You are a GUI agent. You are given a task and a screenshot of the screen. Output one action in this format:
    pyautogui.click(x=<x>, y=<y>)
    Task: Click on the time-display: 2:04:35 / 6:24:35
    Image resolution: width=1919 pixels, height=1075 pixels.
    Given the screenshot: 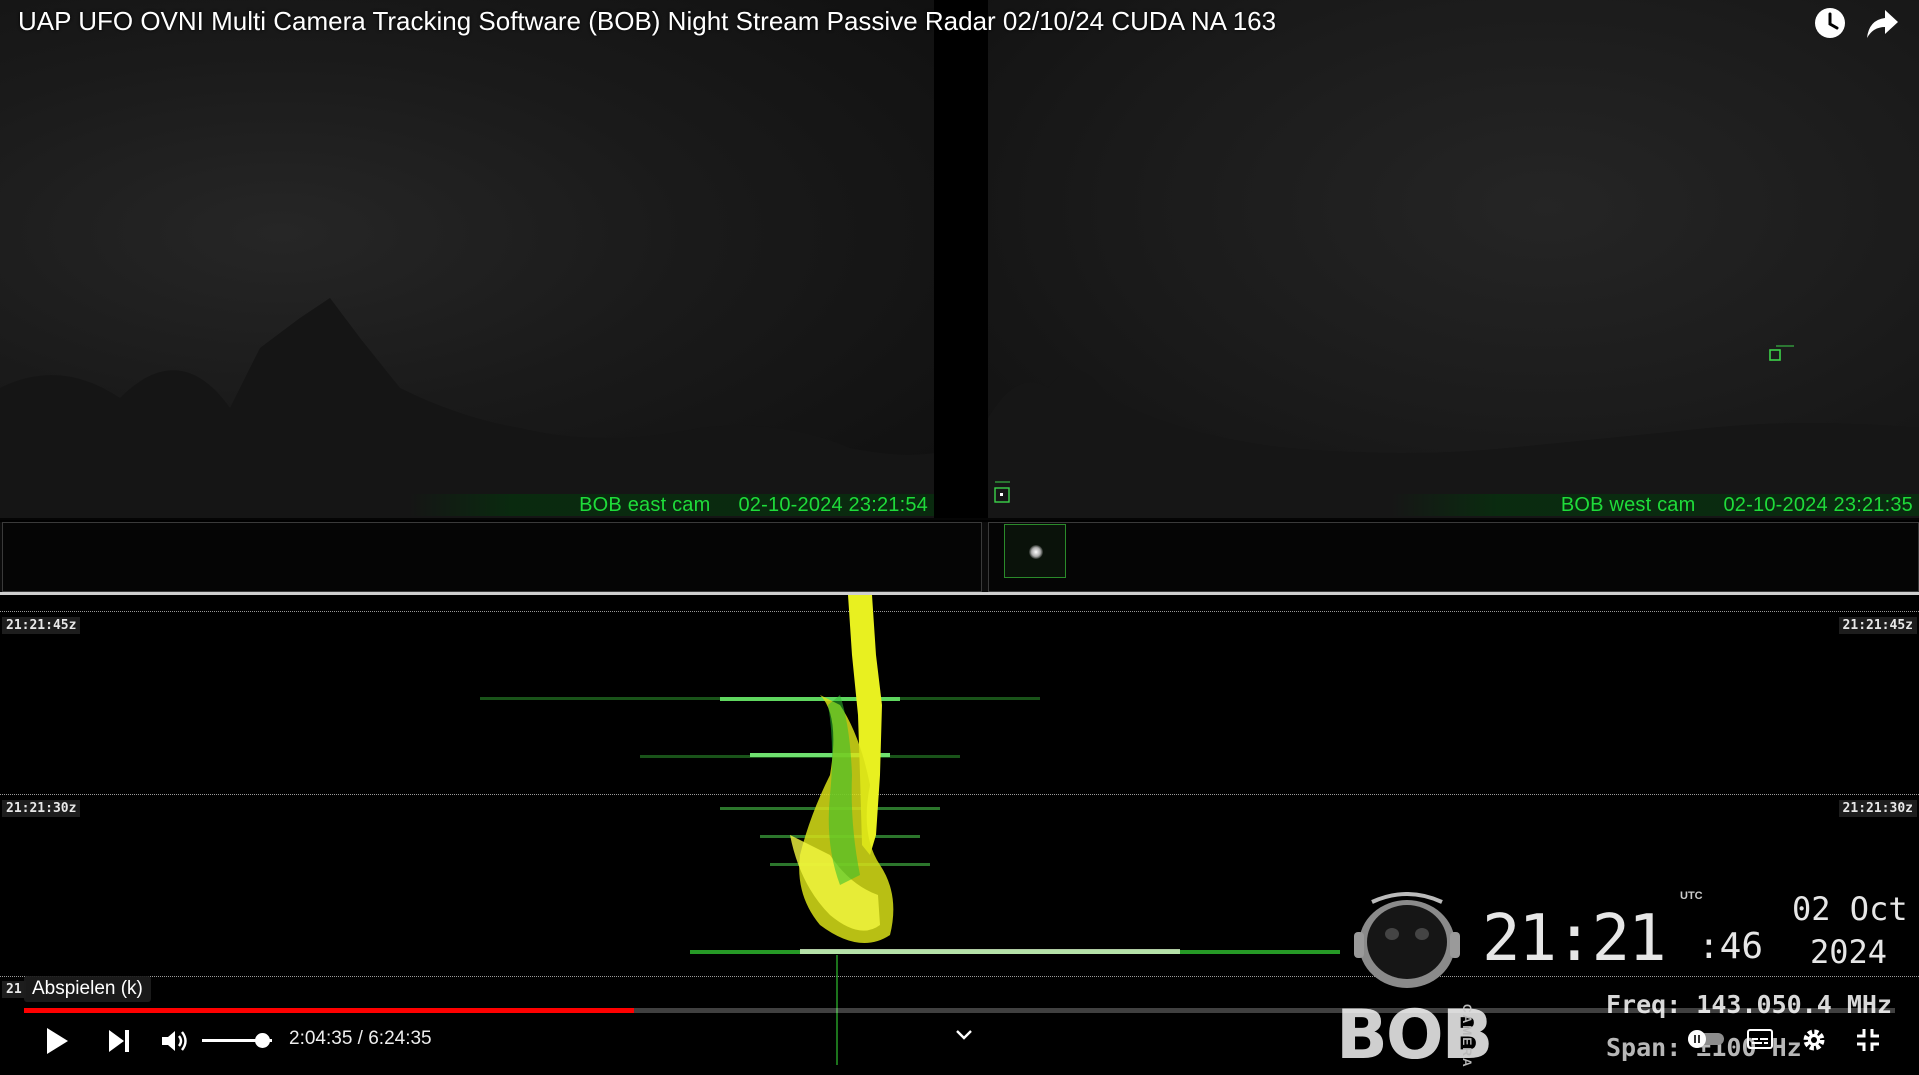 What is the action you would take?
    pyautogui.click(x=360, y=1038)
    